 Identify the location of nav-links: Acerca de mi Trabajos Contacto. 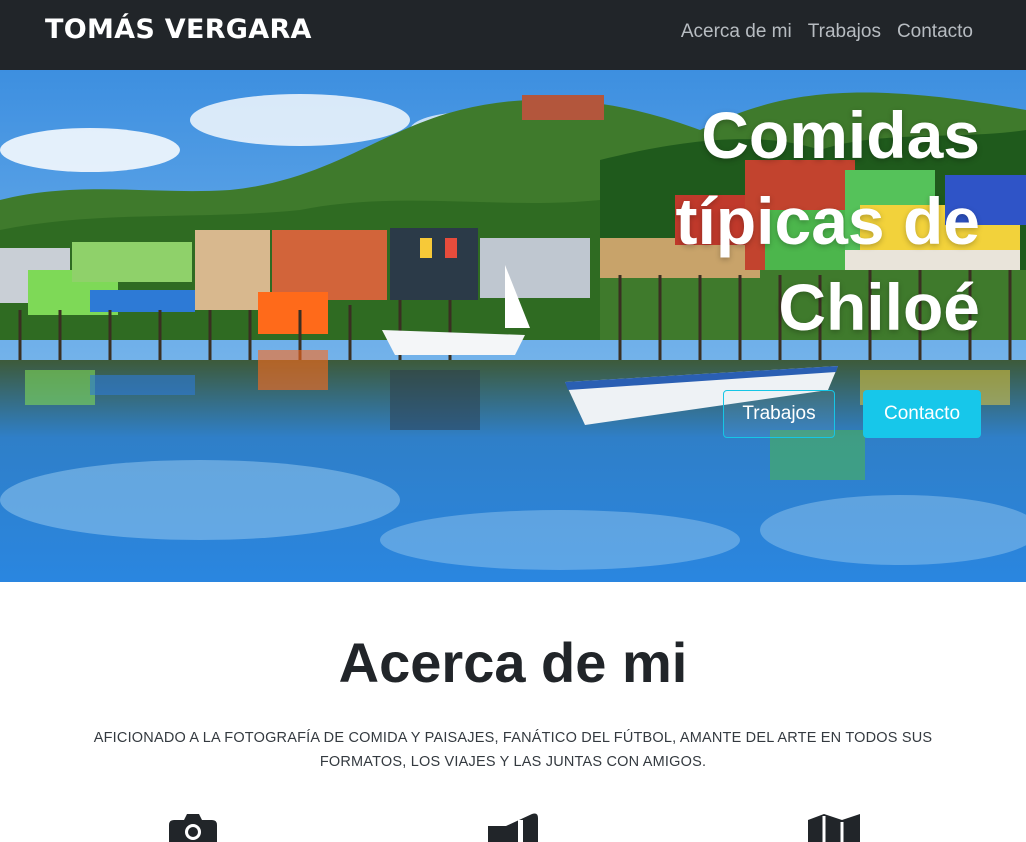
(827, 32).